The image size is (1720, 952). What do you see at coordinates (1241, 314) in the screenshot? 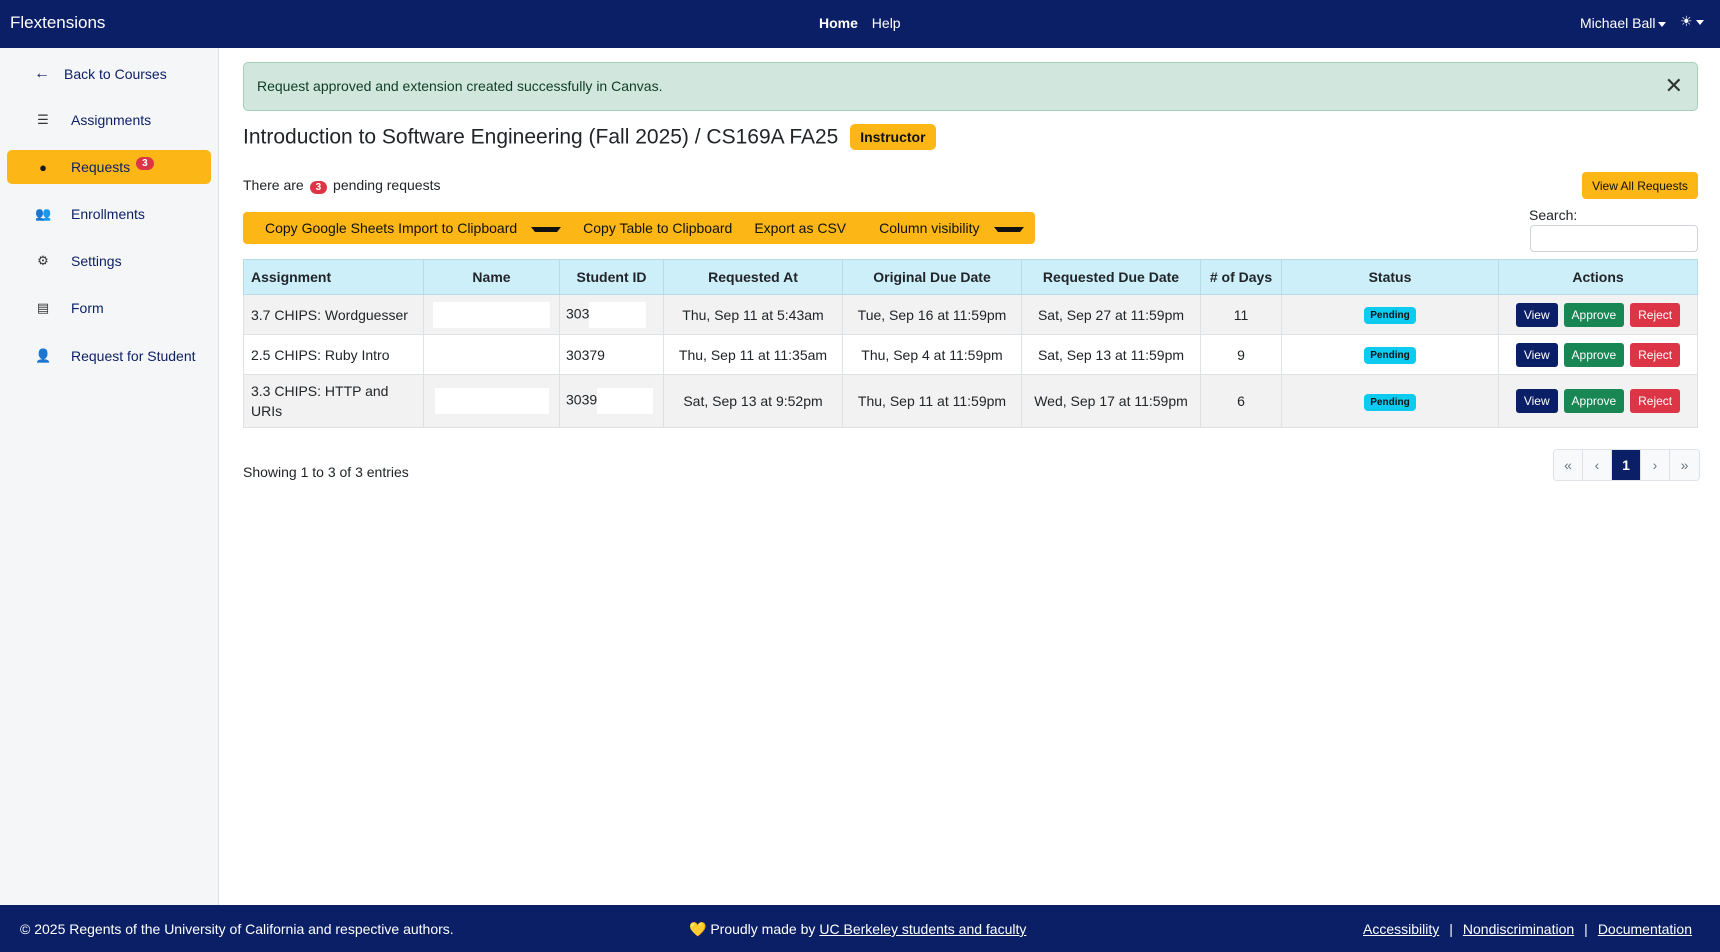
I see `days-cell: 11` at bounding box center [1241, 314].